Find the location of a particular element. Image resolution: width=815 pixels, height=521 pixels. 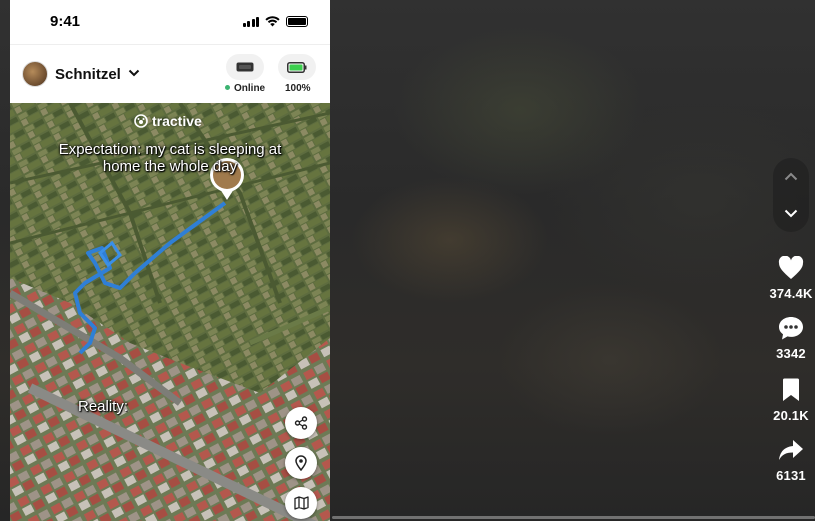

next-video-button is located at coordinates (791, 213).